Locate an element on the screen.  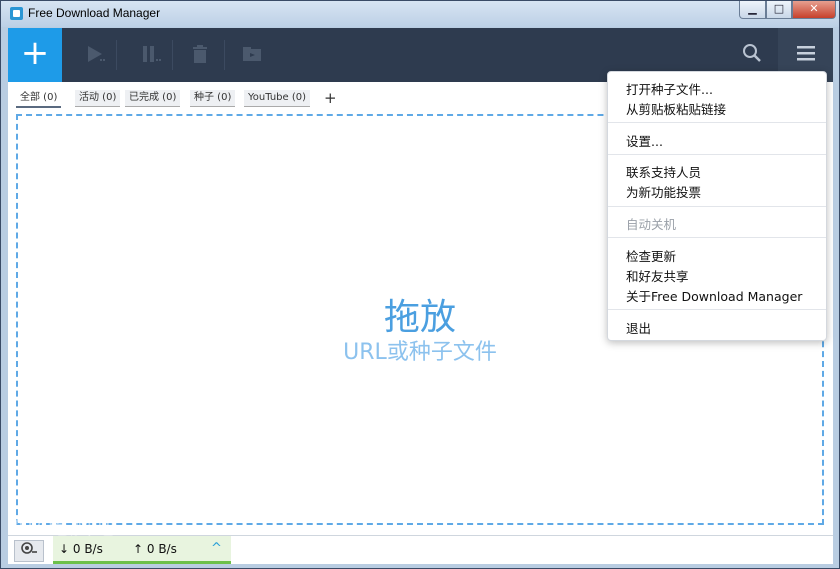
watermark: AM电脑吧 is located at coordinates (64, 527).